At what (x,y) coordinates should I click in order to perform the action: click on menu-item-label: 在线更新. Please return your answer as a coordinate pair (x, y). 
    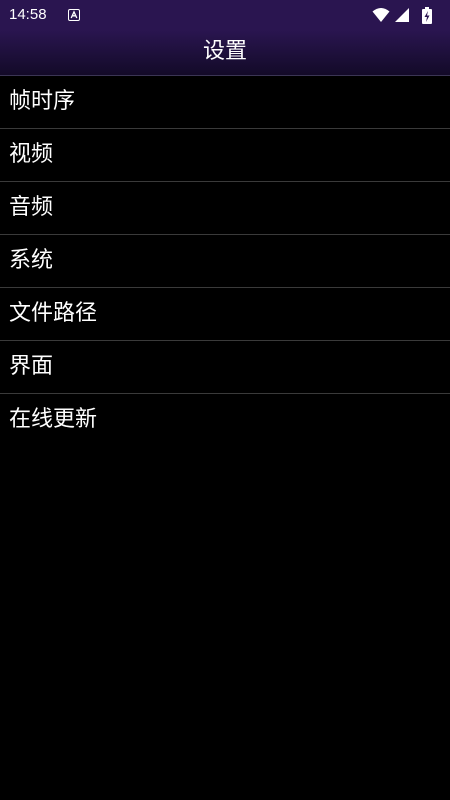
    Looking at the image, I should click on (53, 419).